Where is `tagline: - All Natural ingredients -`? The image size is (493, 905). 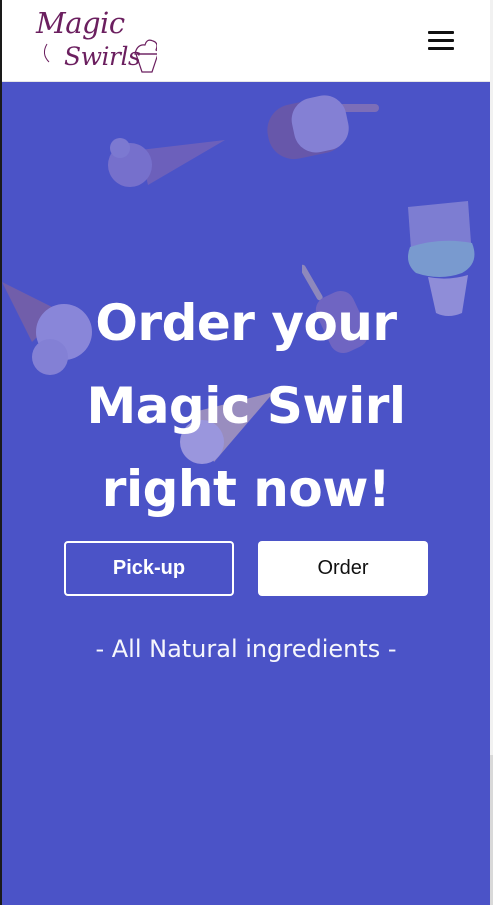 tagline: - All Natural ingredients - is located at coordinates (246, 649).